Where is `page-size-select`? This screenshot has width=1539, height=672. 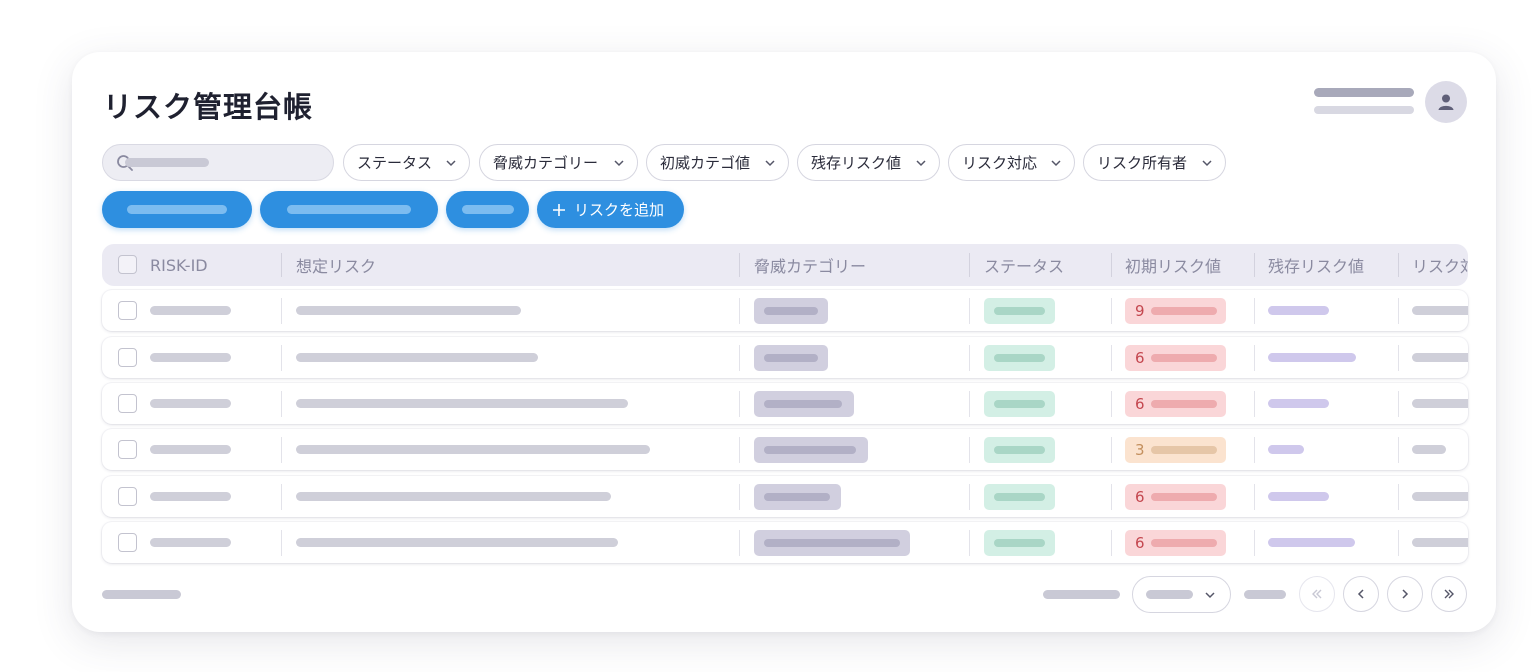 page-size-select is located at coordinates (1181, 594).